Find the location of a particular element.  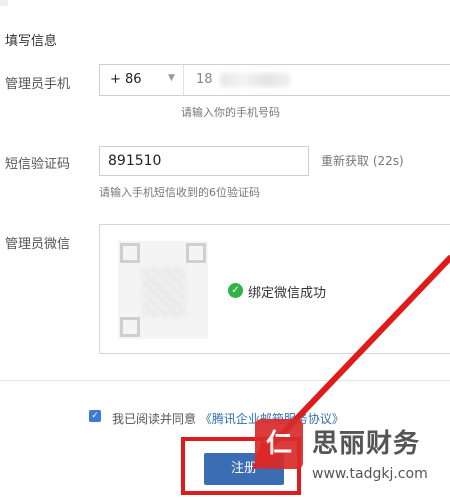

watermark-name: 思丽财务 is located at coordinates (366, 444).